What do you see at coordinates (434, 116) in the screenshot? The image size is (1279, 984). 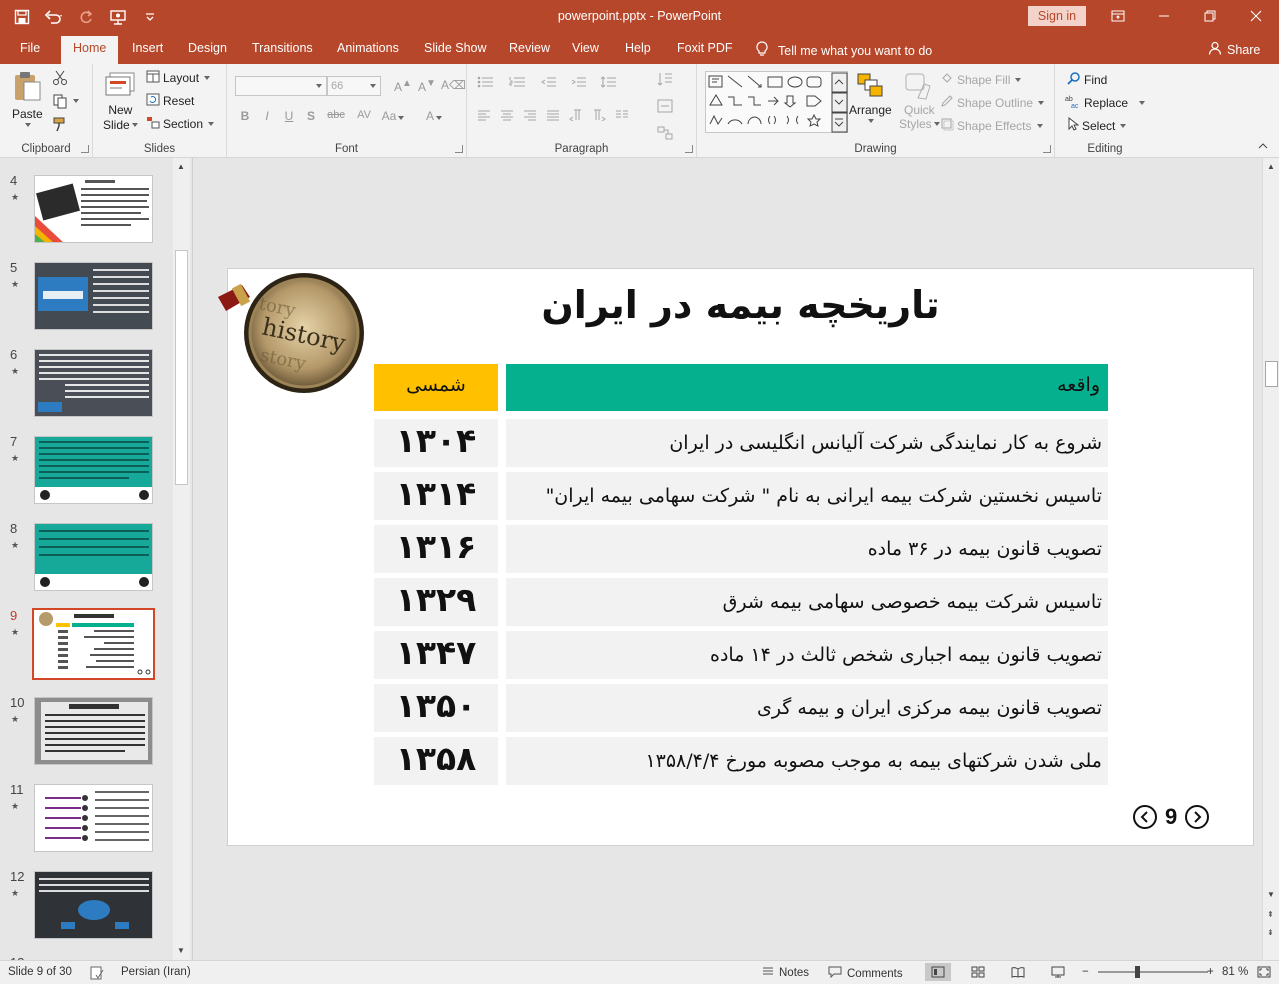 I see `font-color-button: A` at bounding box center [434, 116].